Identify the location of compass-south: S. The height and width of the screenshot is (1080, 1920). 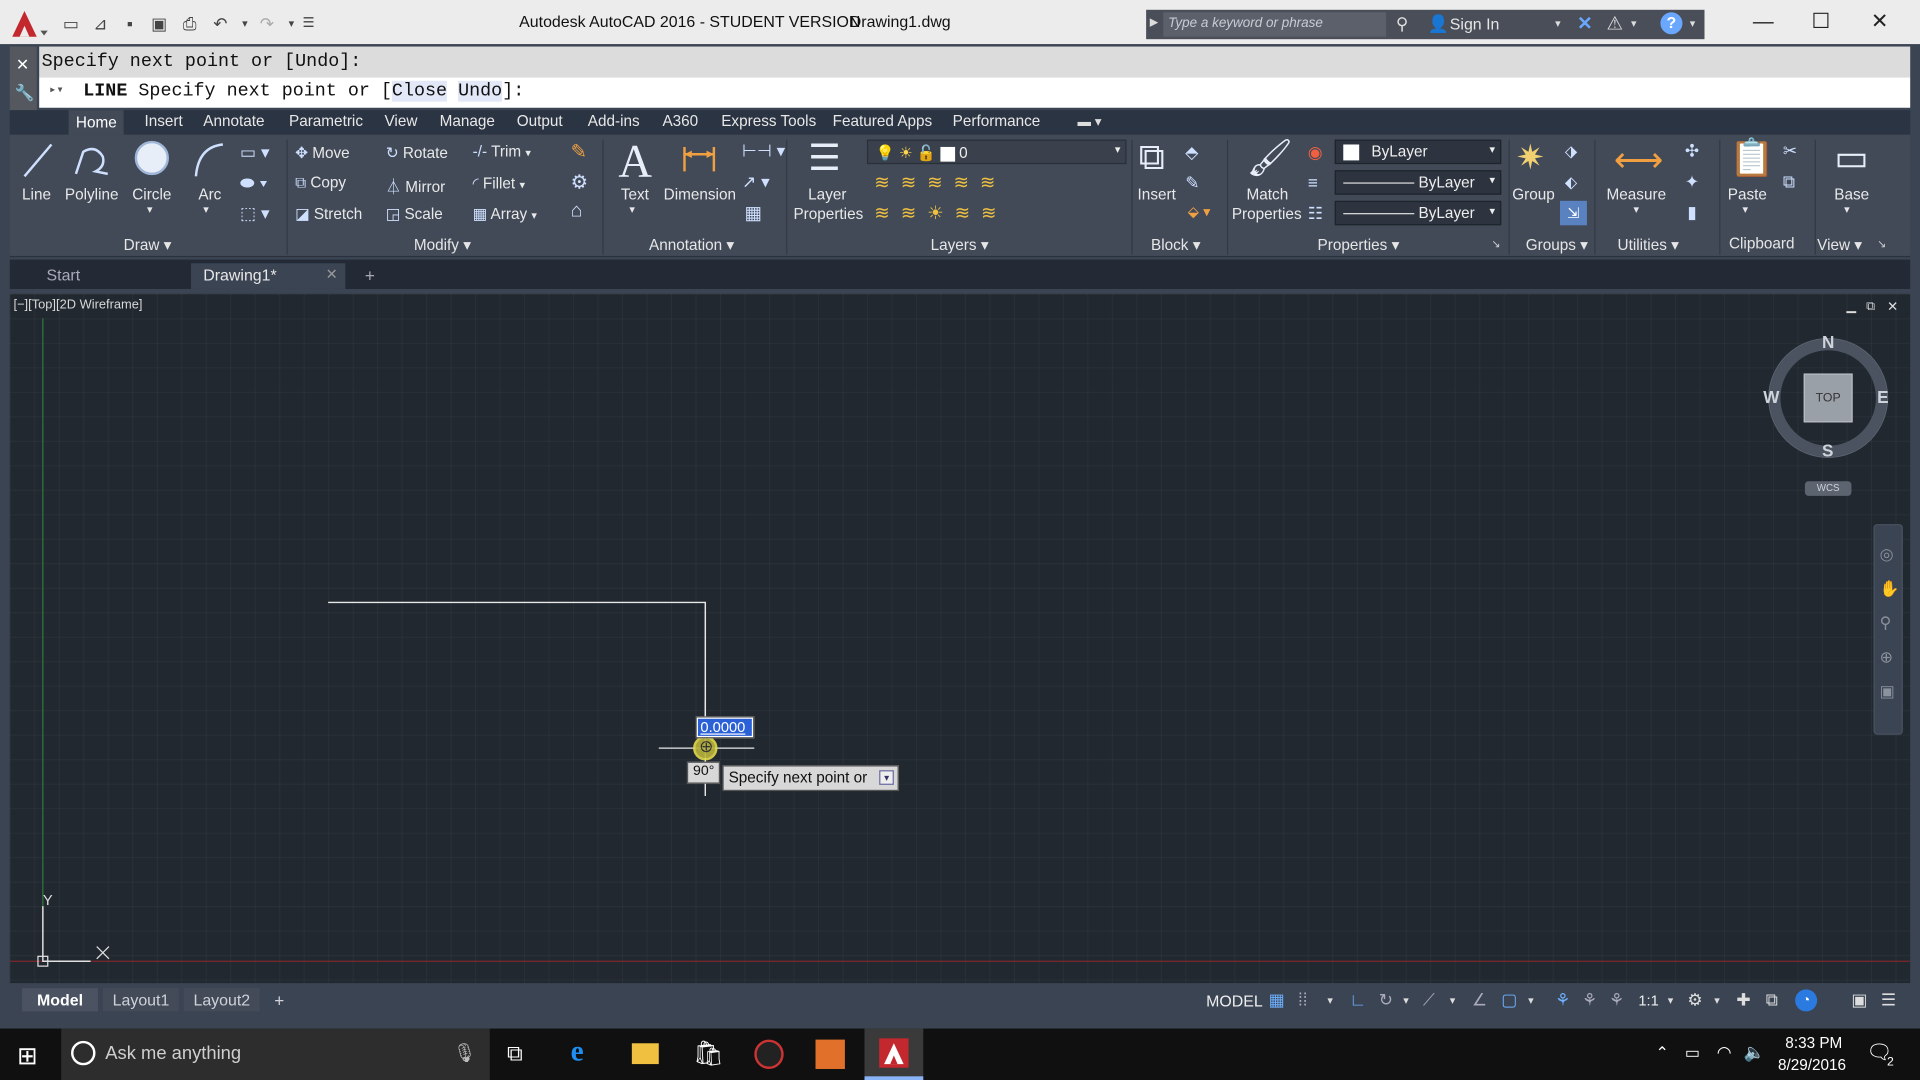
(1827, 451).